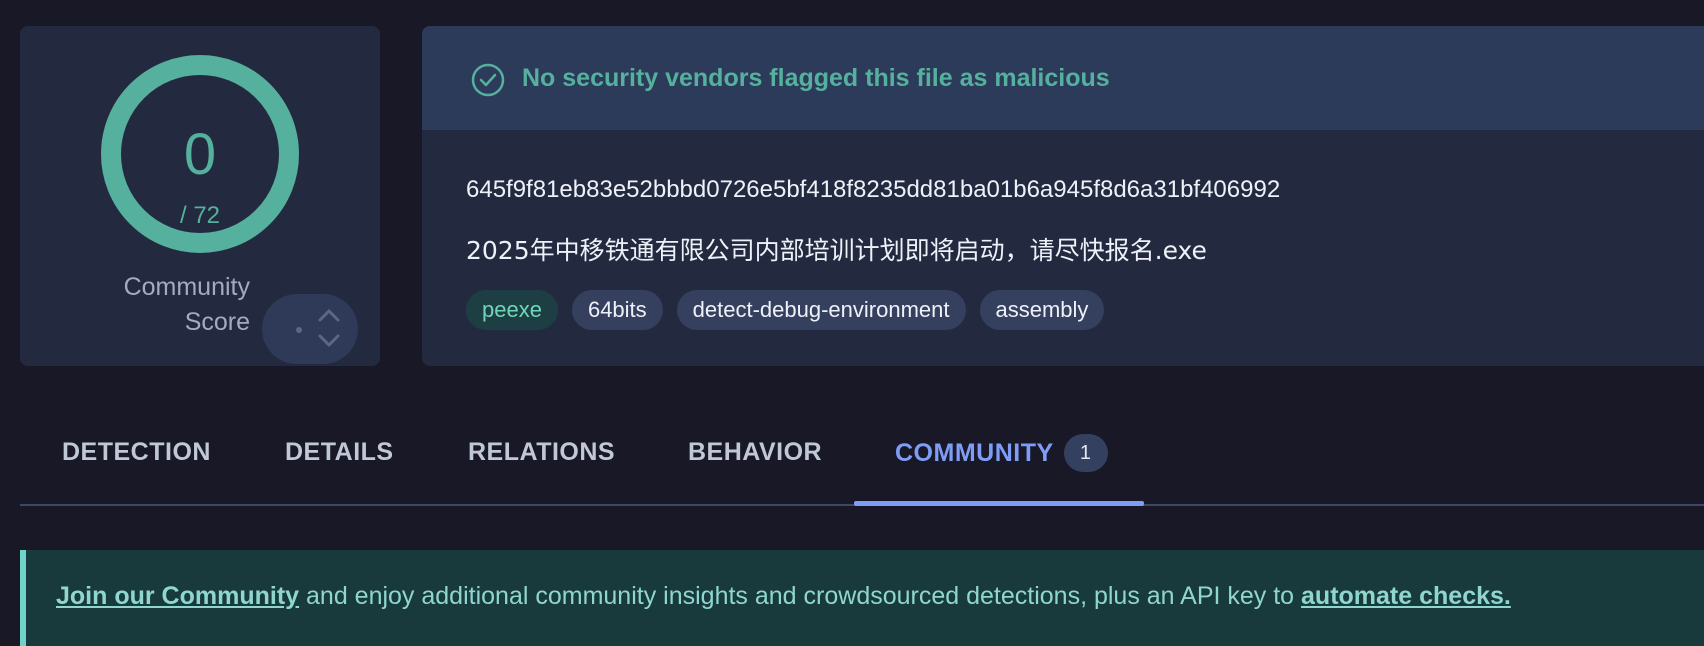 The image size is (1704, 646). What do you see at coordinates (329, 315) in the screenshot?
I see `upvote-chevron-icon` at bounding box center [329, 315].